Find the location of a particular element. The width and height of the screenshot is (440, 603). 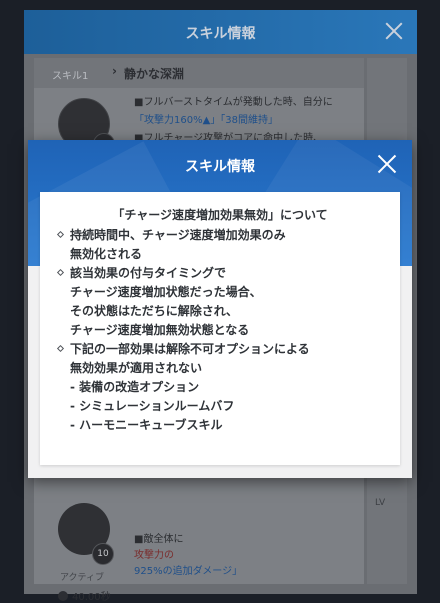

bullet-line: 下記の一部効果は解除不可オプションによる is located at coordinates (190, 349).